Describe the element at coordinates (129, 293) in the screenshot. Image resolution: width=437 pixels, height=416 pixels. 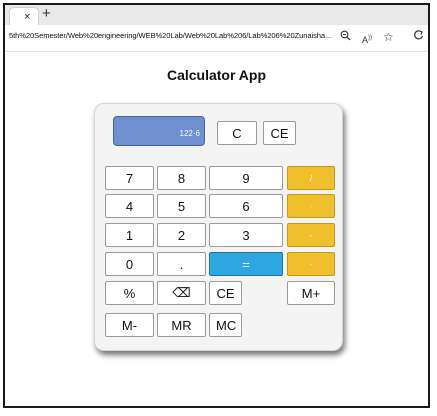
I see `percent-button: %` at that location.